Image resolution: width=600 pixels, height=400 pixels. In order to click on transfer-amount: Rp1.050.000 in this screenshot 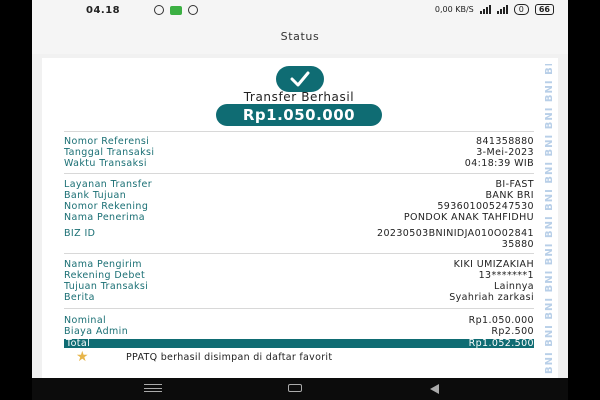, I will do `click(299, 115)`.